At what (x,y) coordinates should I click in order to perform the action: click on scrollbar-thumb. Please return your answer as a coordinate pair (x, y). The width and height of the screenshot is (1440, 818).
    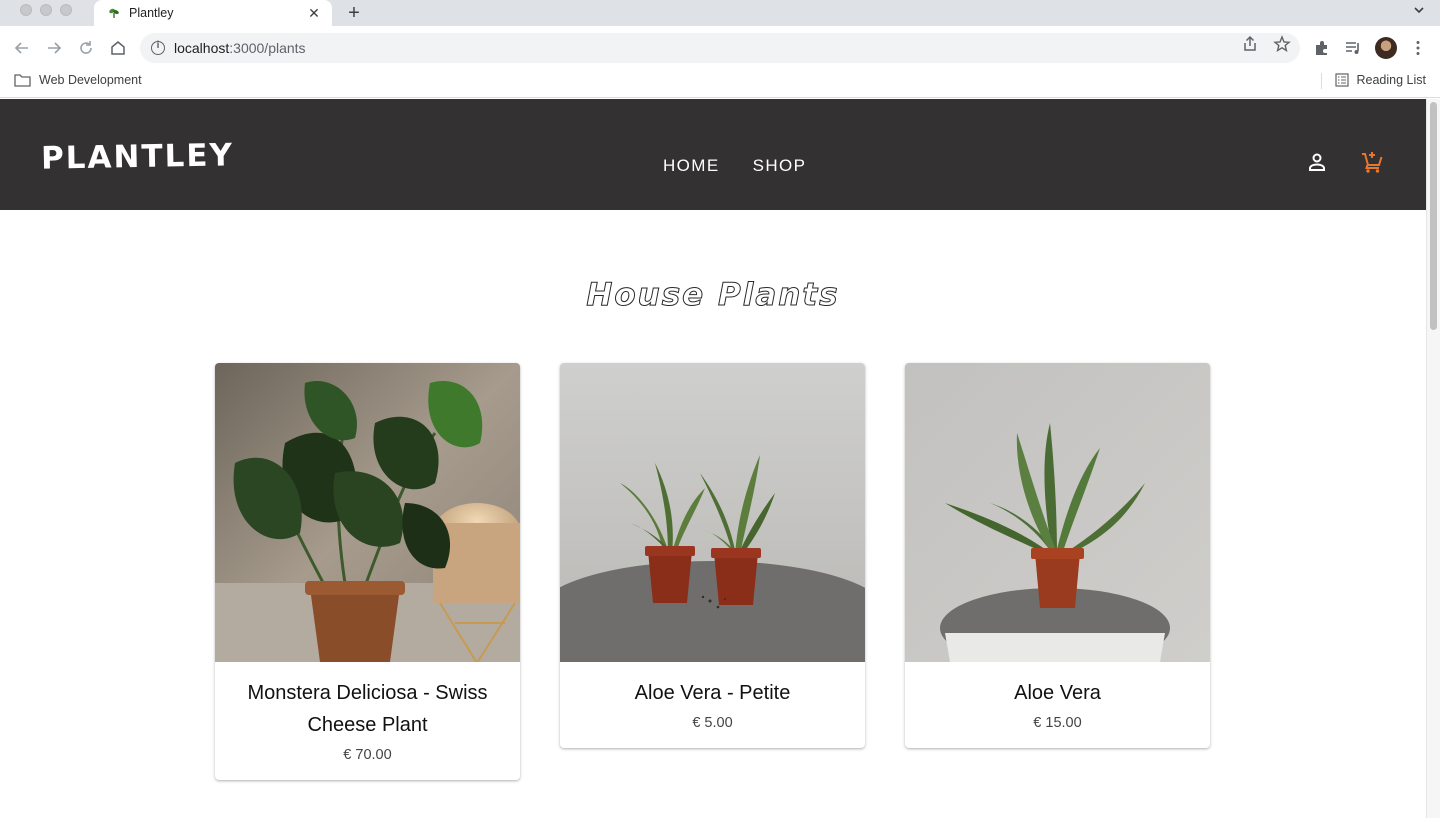
    Looking at the image, I should click on (1433, 216).